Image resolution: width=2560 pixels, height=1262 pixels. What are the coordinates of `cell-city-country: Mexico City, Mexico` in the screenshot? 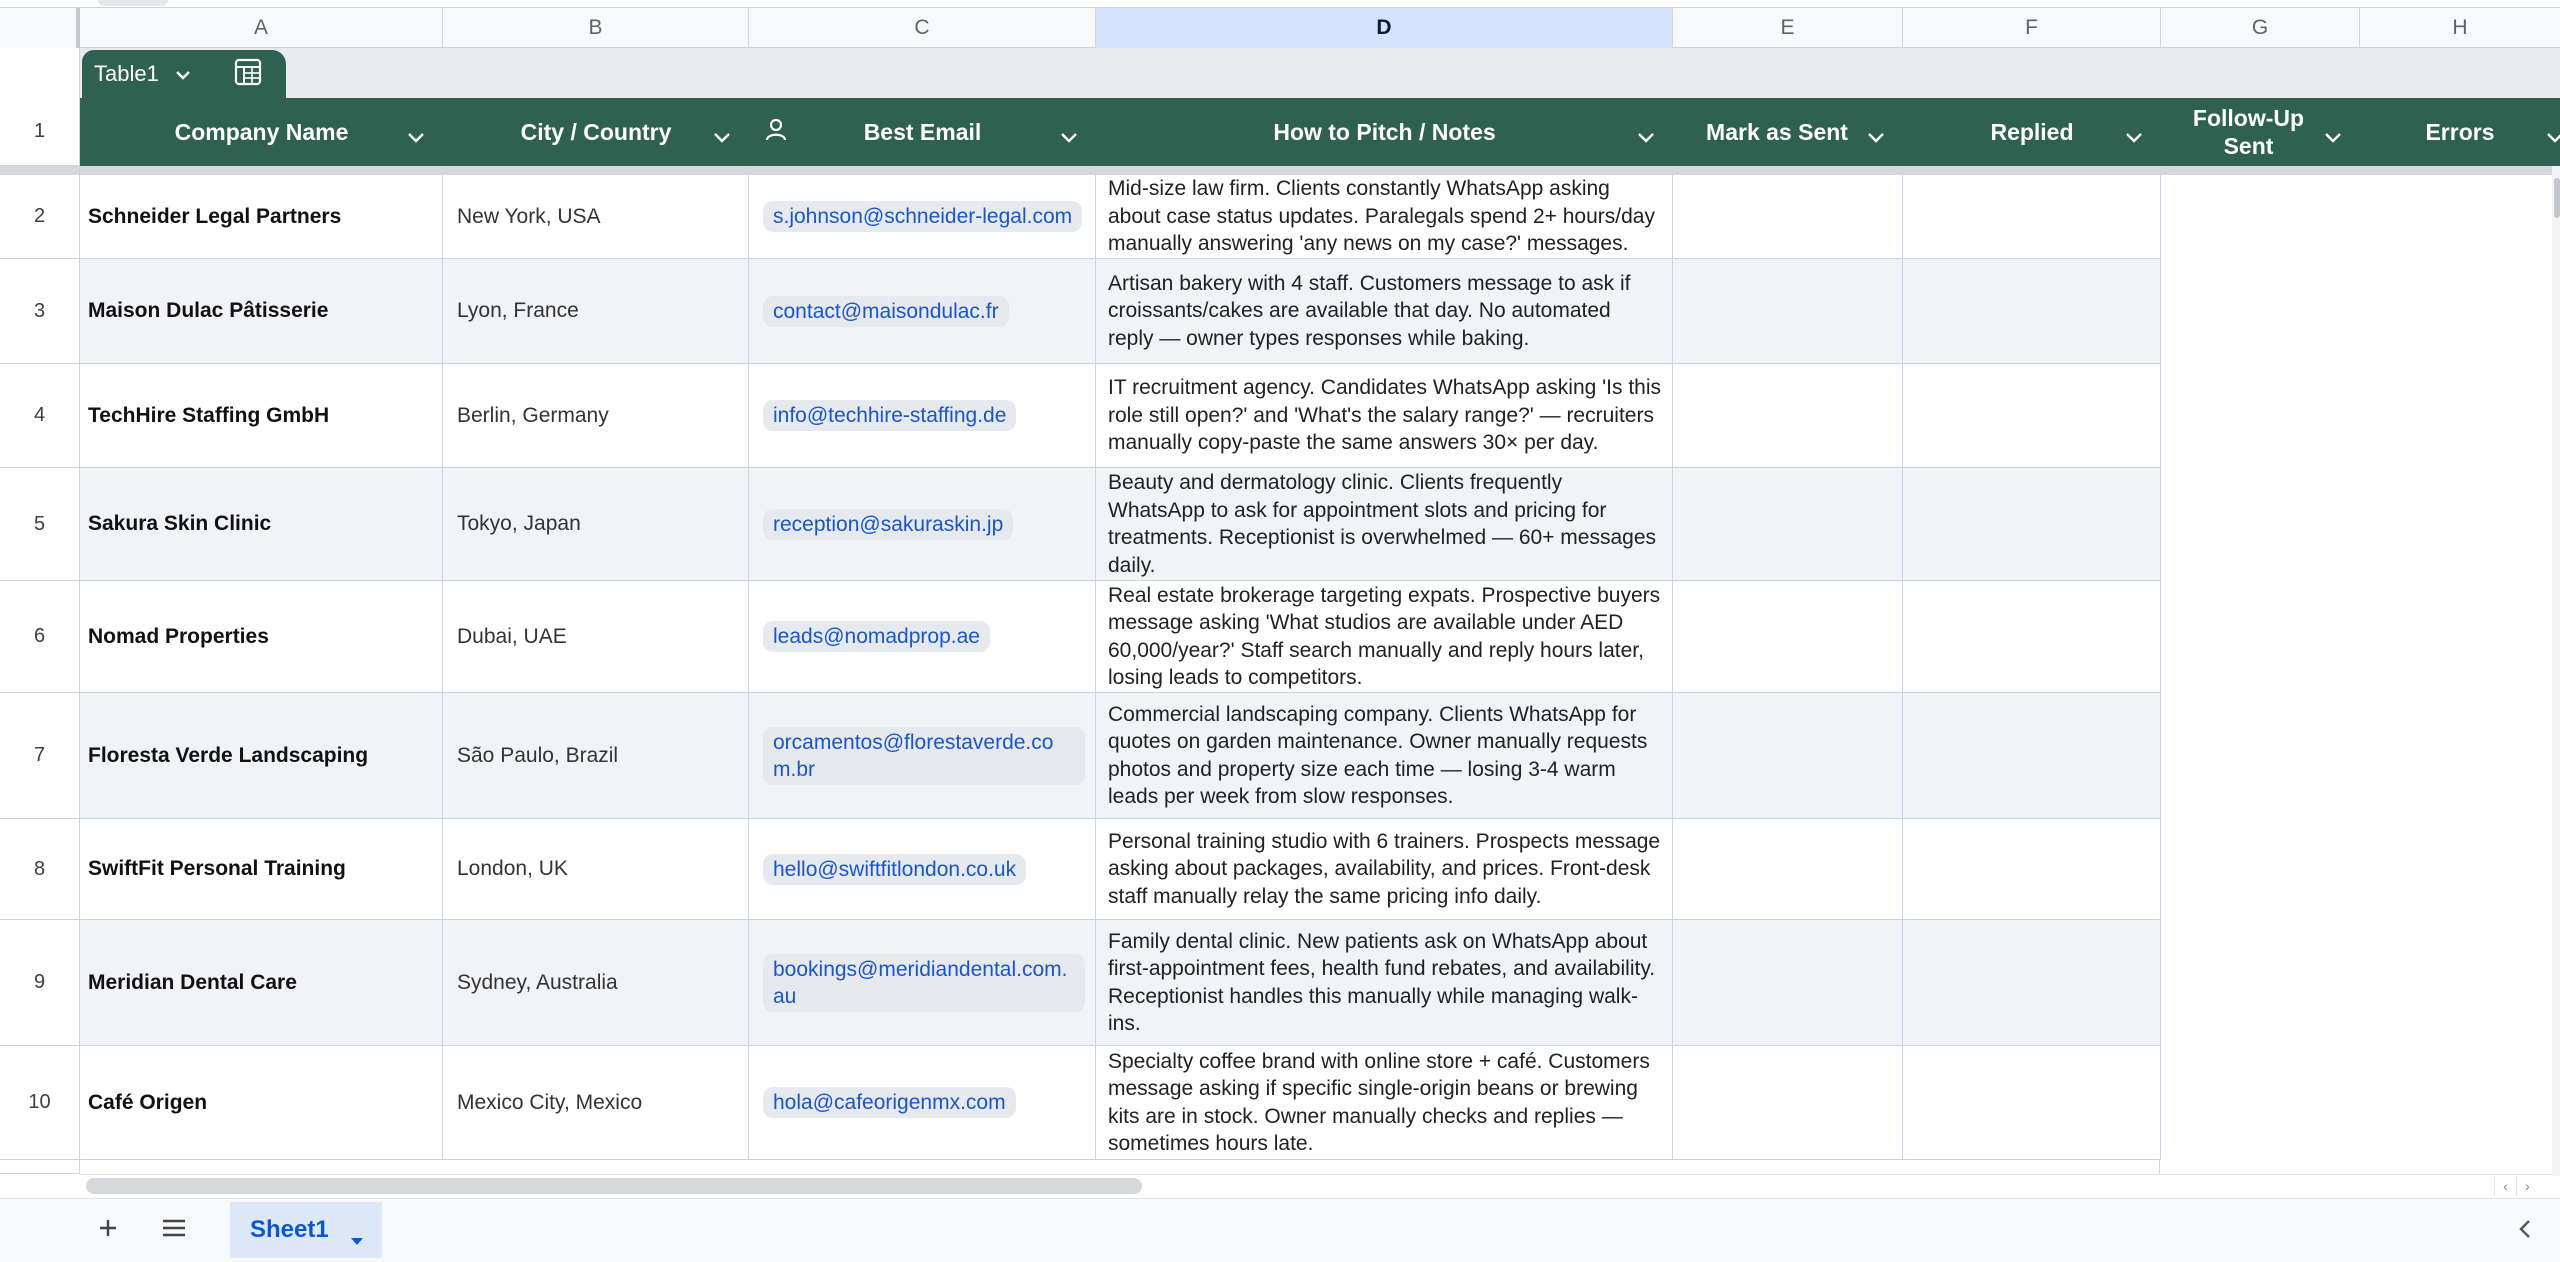 It's located at (596, 1103).